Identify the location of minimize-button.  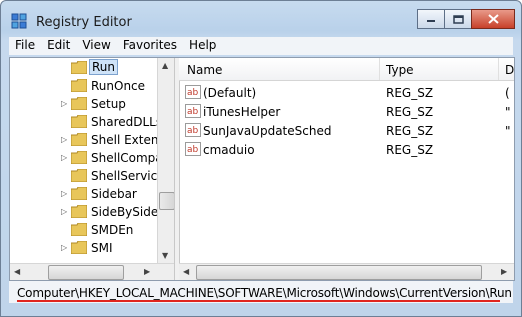
(431, 19).